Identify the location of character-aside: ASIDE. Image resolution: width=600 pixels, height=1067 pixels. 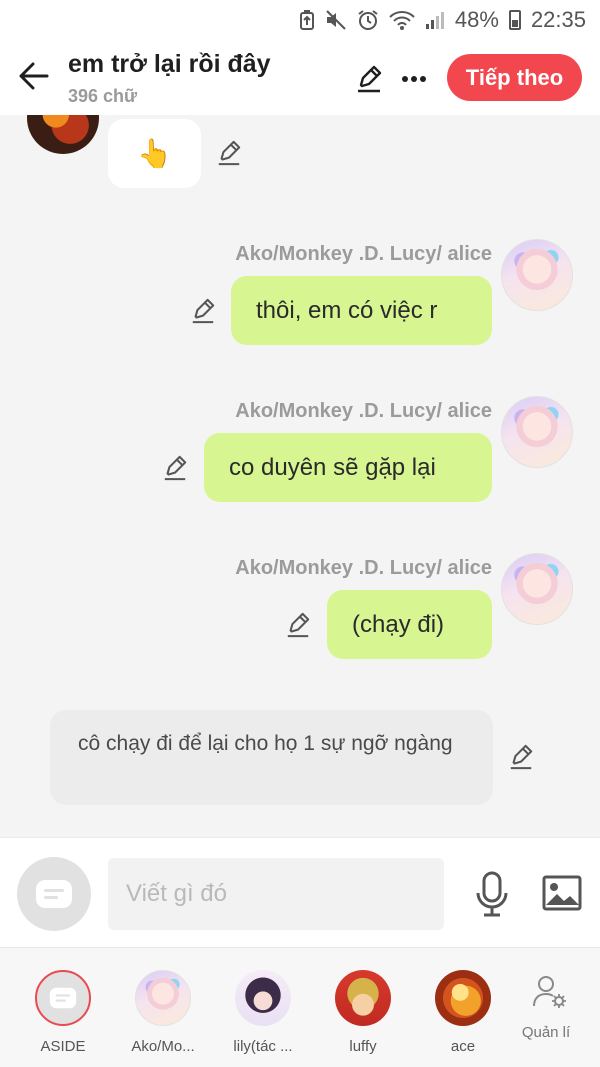
(63, 1007).